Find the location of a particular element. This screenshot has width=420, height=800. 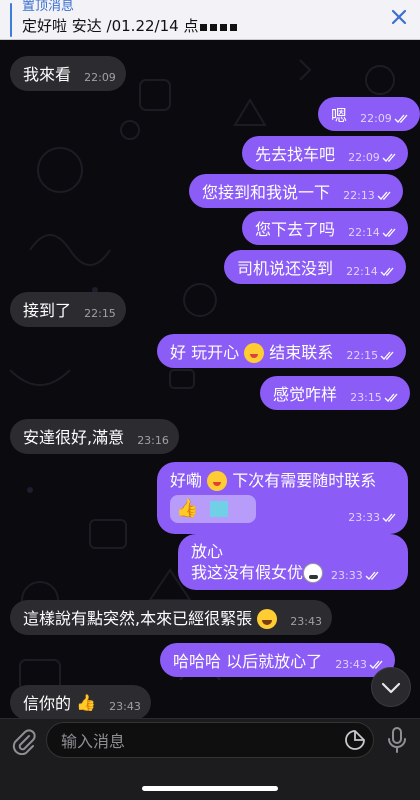

message-text-b: 结束联系 is located at coordinates (301, 352).